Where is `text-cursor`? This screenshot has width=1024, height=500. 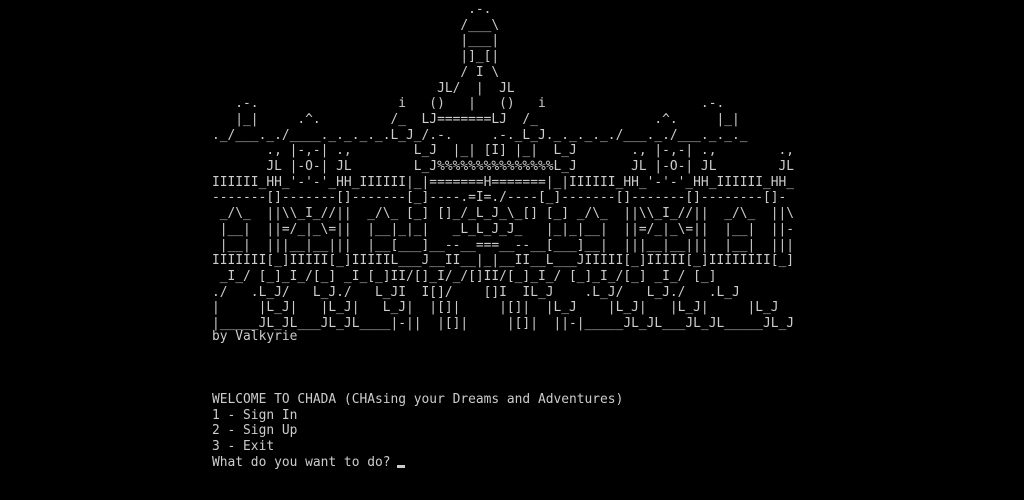
text-cursor is located at coordinates (400, 467).